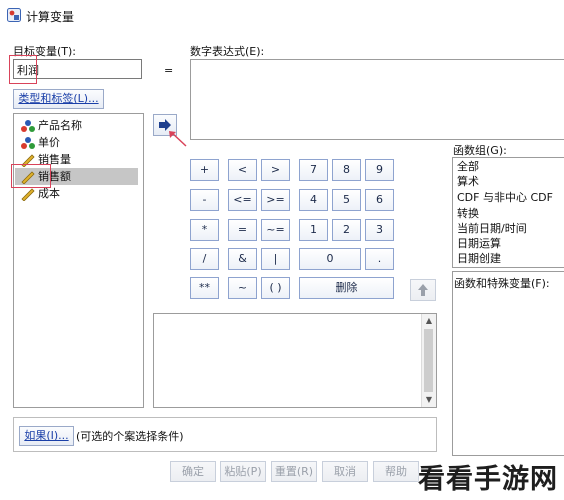  What do you see at coordinates (275, 259) in the screenshot?
I see `key-or: |` at bounding box center [275, 259].